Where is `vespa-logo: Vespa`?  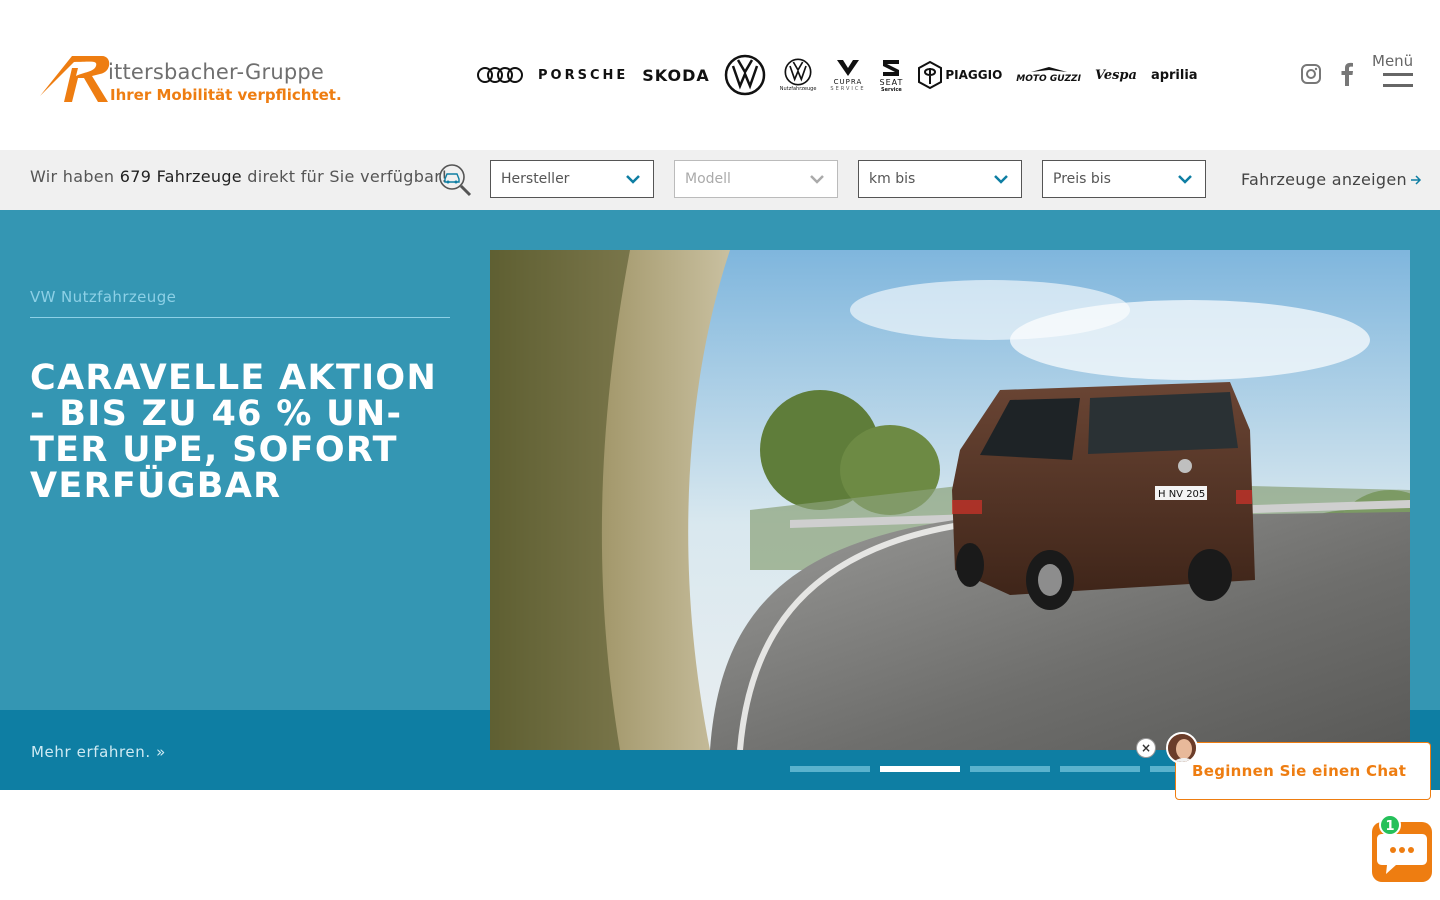 vespa-logo: Vespa is located at coordinates (1116, 75).